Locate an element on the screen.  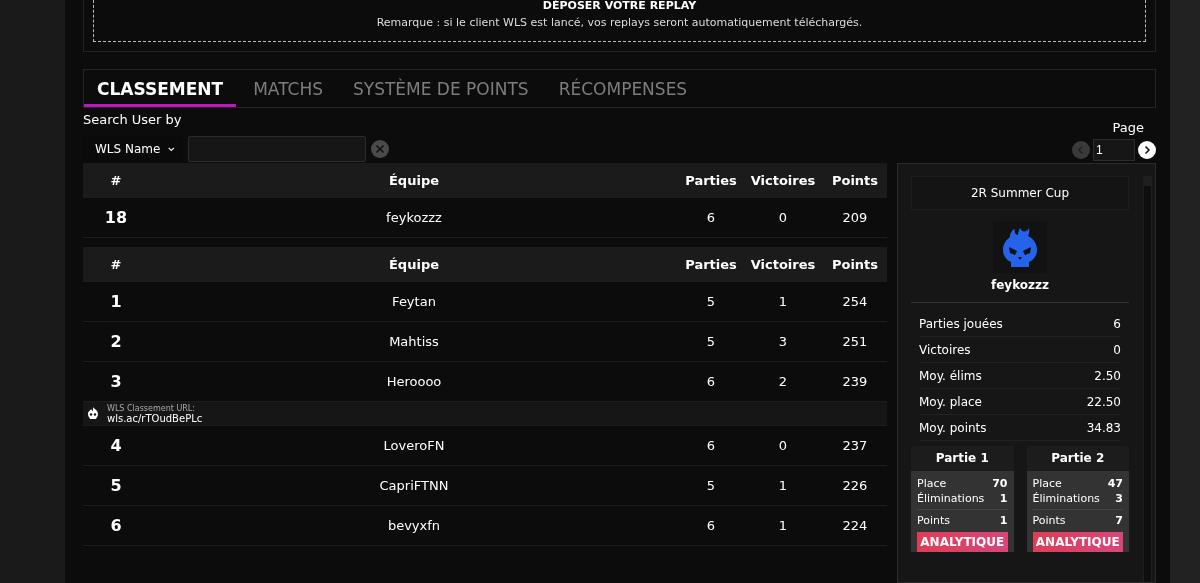
rank-cell-text: 18 is located at coordinates (116, 217).